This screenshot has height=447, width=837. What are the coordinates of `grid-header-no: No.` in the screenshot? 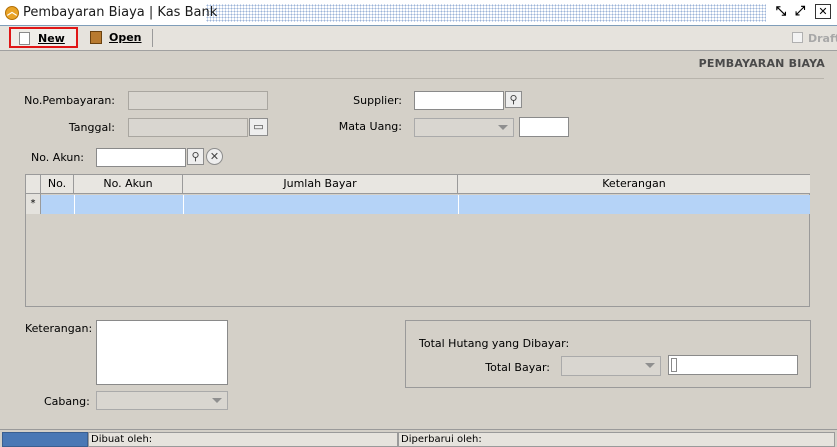 It's located at (57, 184).